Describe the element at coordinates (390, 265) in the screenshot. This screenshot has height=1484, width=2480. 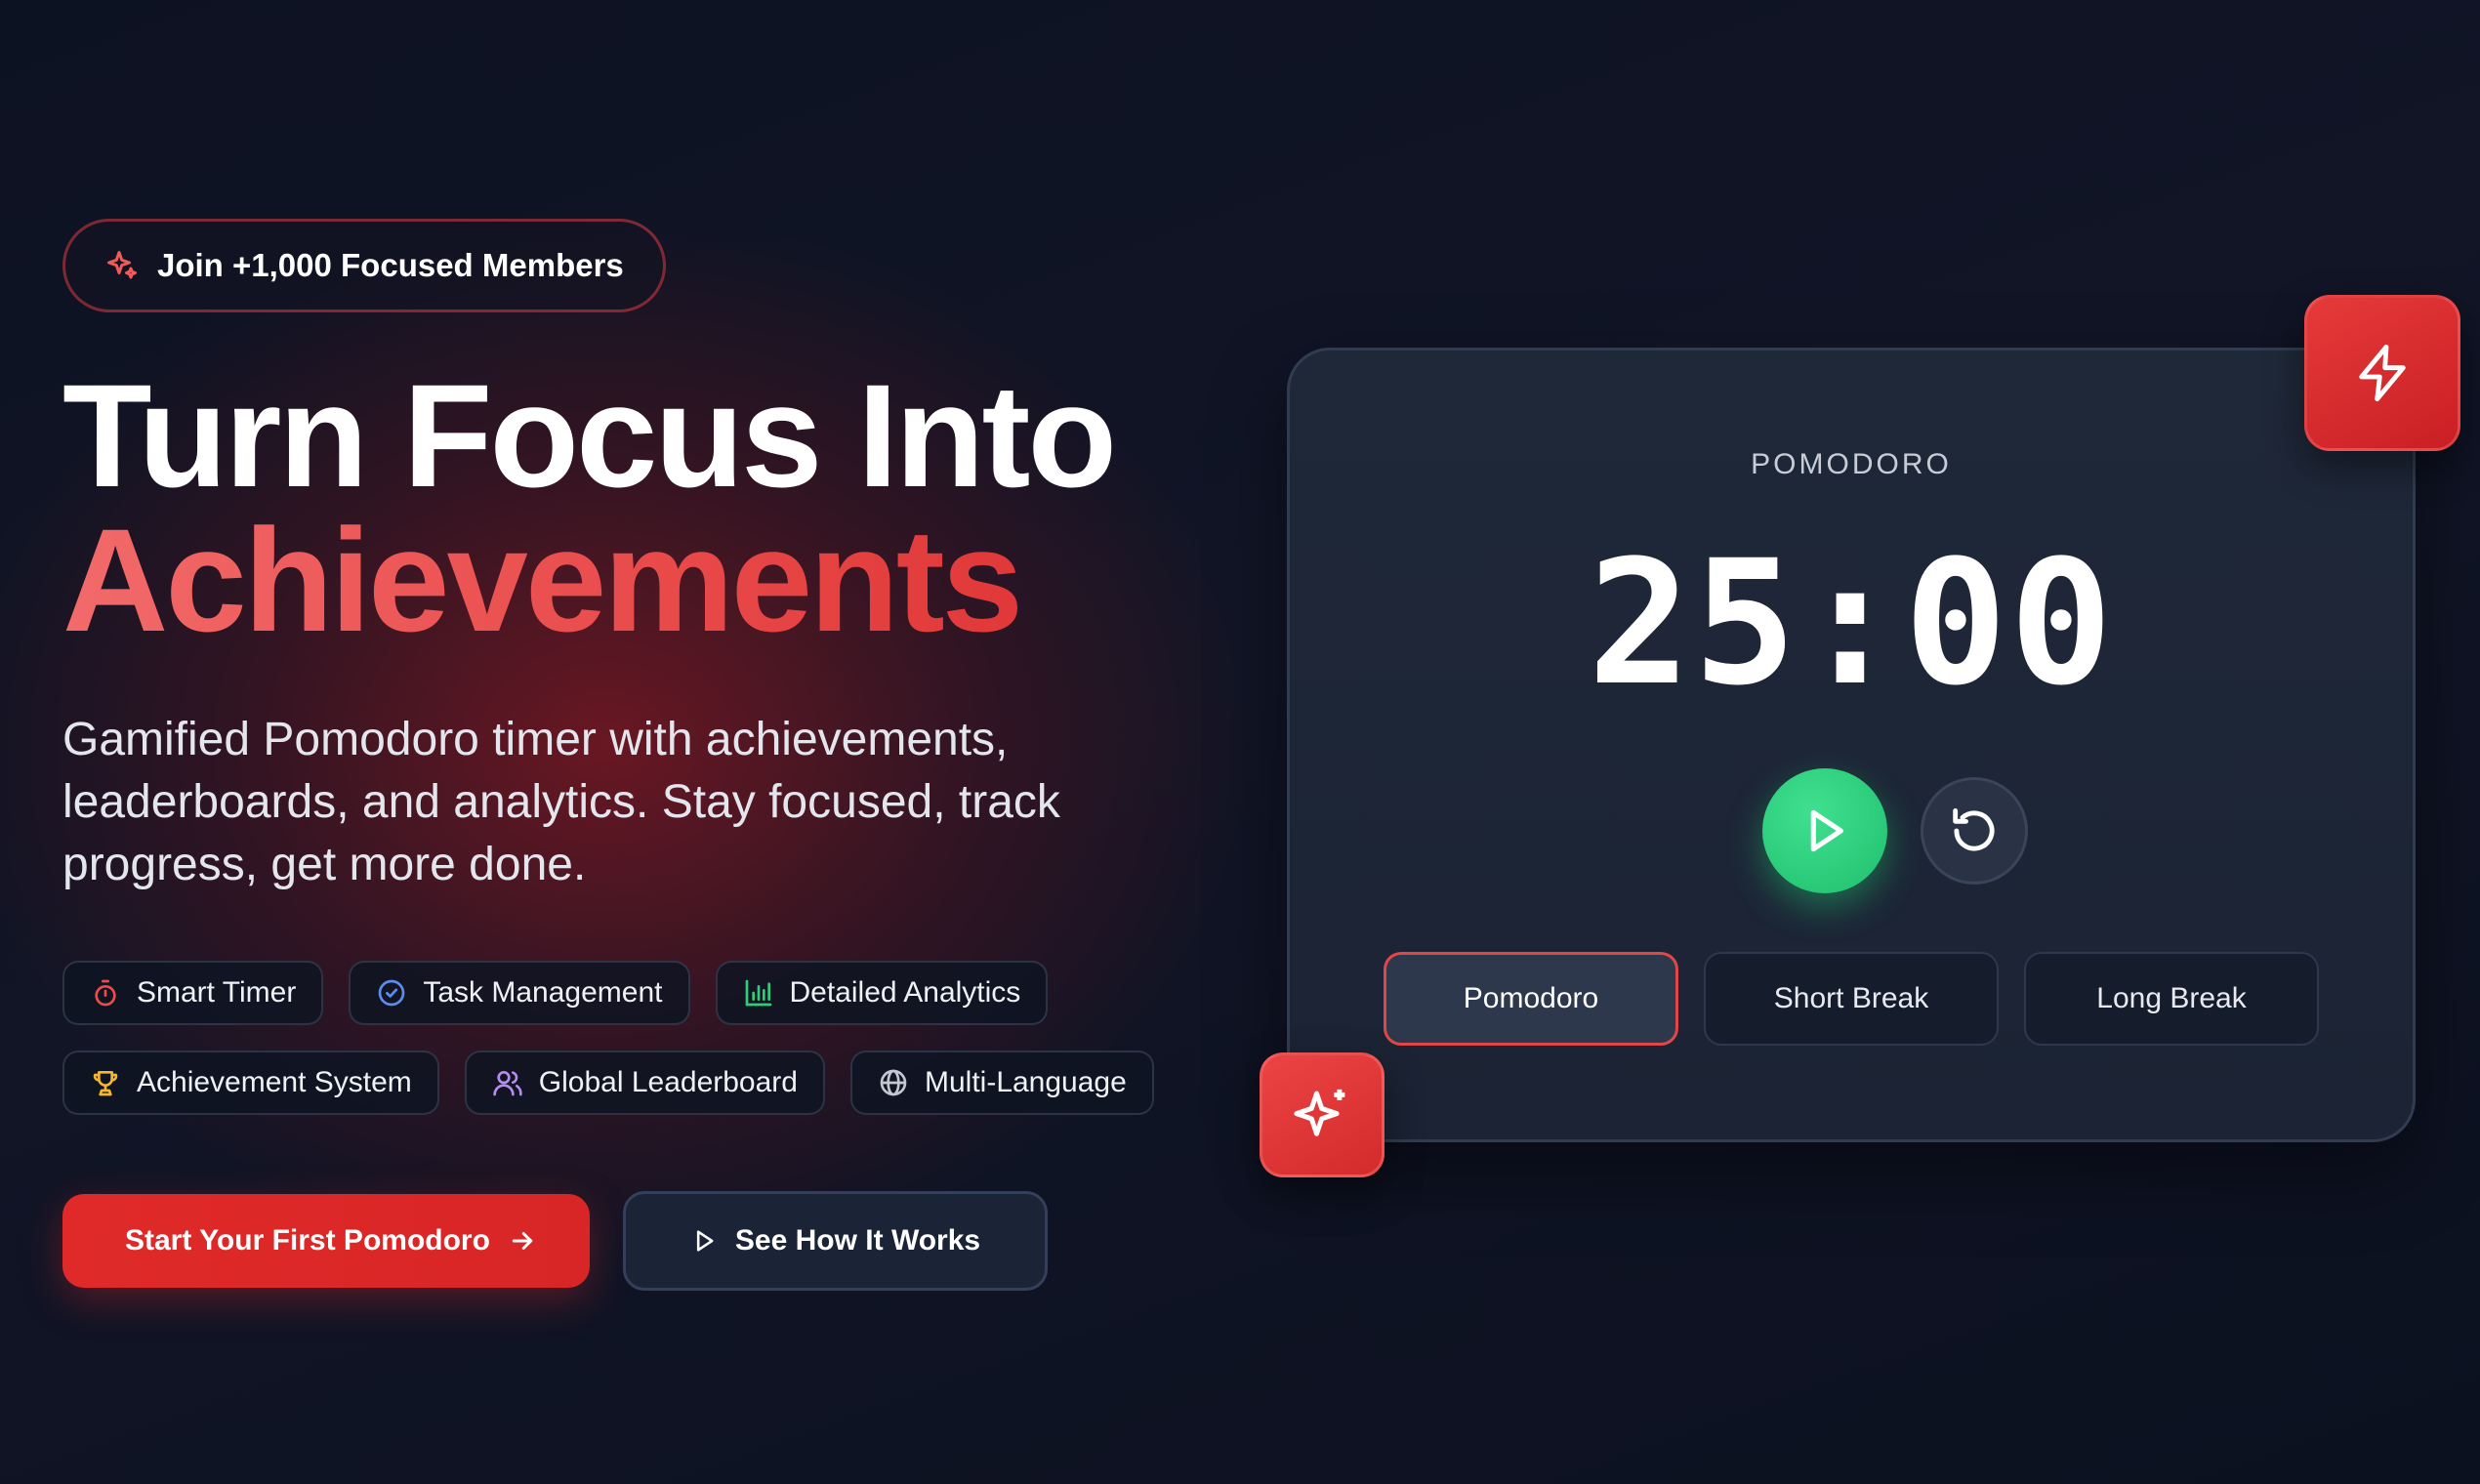
I see `members-badge-label: Join +1,000 Focused Members` at that location.